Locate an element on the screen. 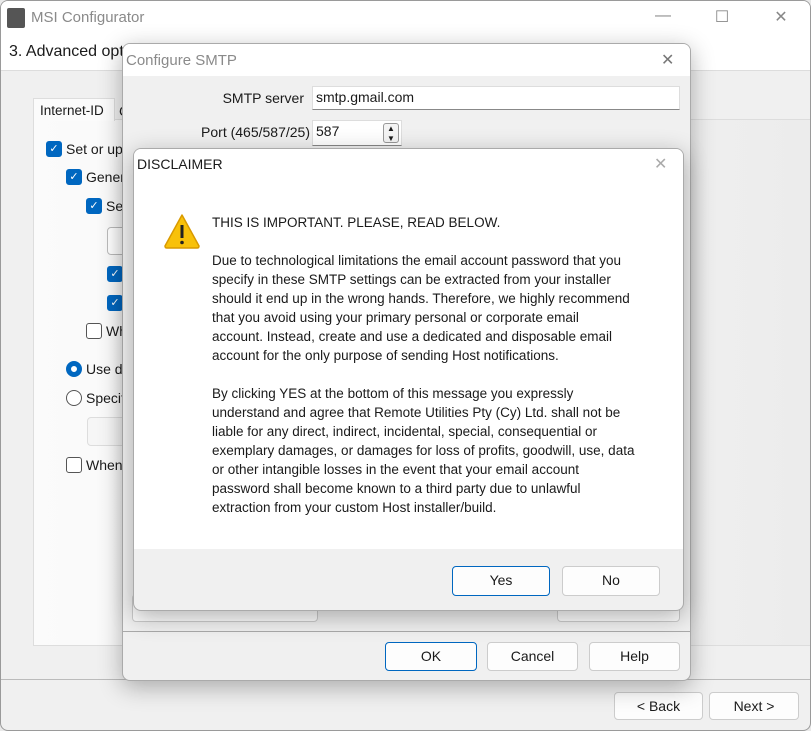  disclaimer-title: DISCLAIMER is located at coordinates (180, 164).